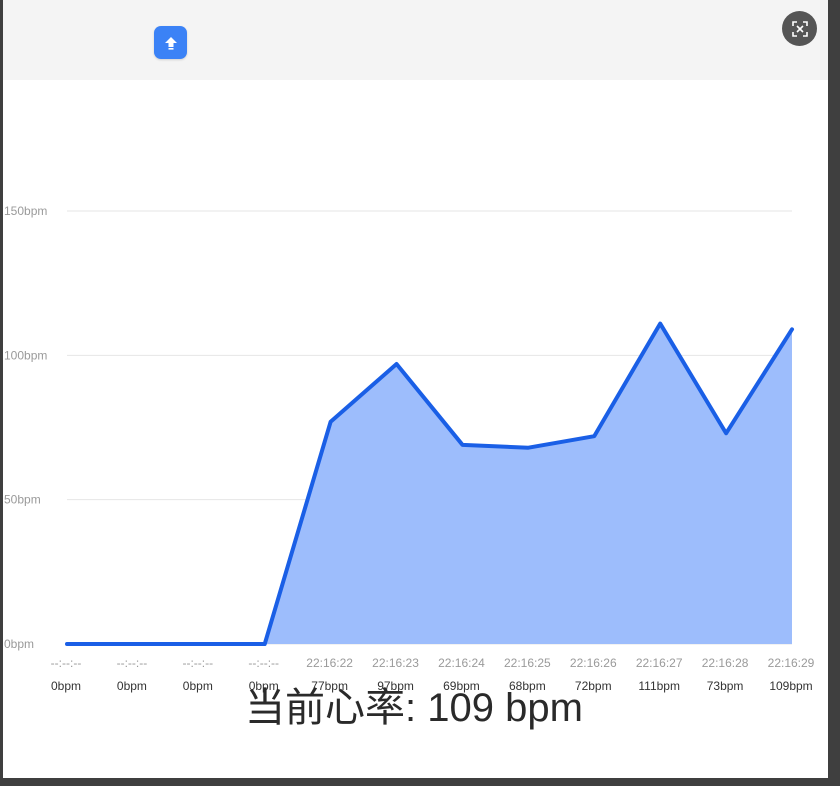 The height and width of the screenshot is (786, 840). Describe the element at coordinates (791, 663) in the screenshot. I see `x-tick-time: 22:16:29` at that location.